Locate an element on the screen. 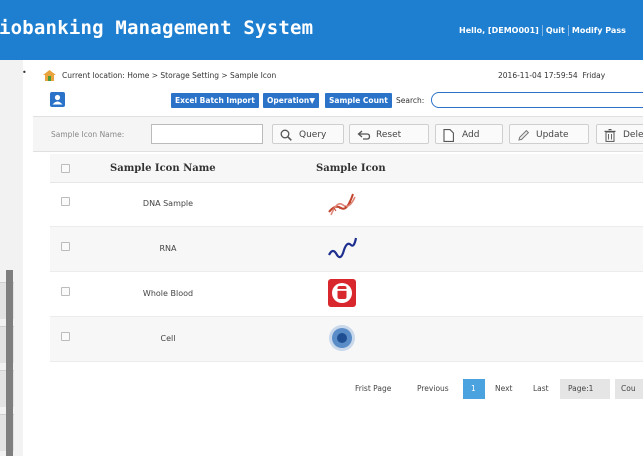 This screenshot has height=456, width=643. current-page-number: 1 is located at coordinates (473, 388).